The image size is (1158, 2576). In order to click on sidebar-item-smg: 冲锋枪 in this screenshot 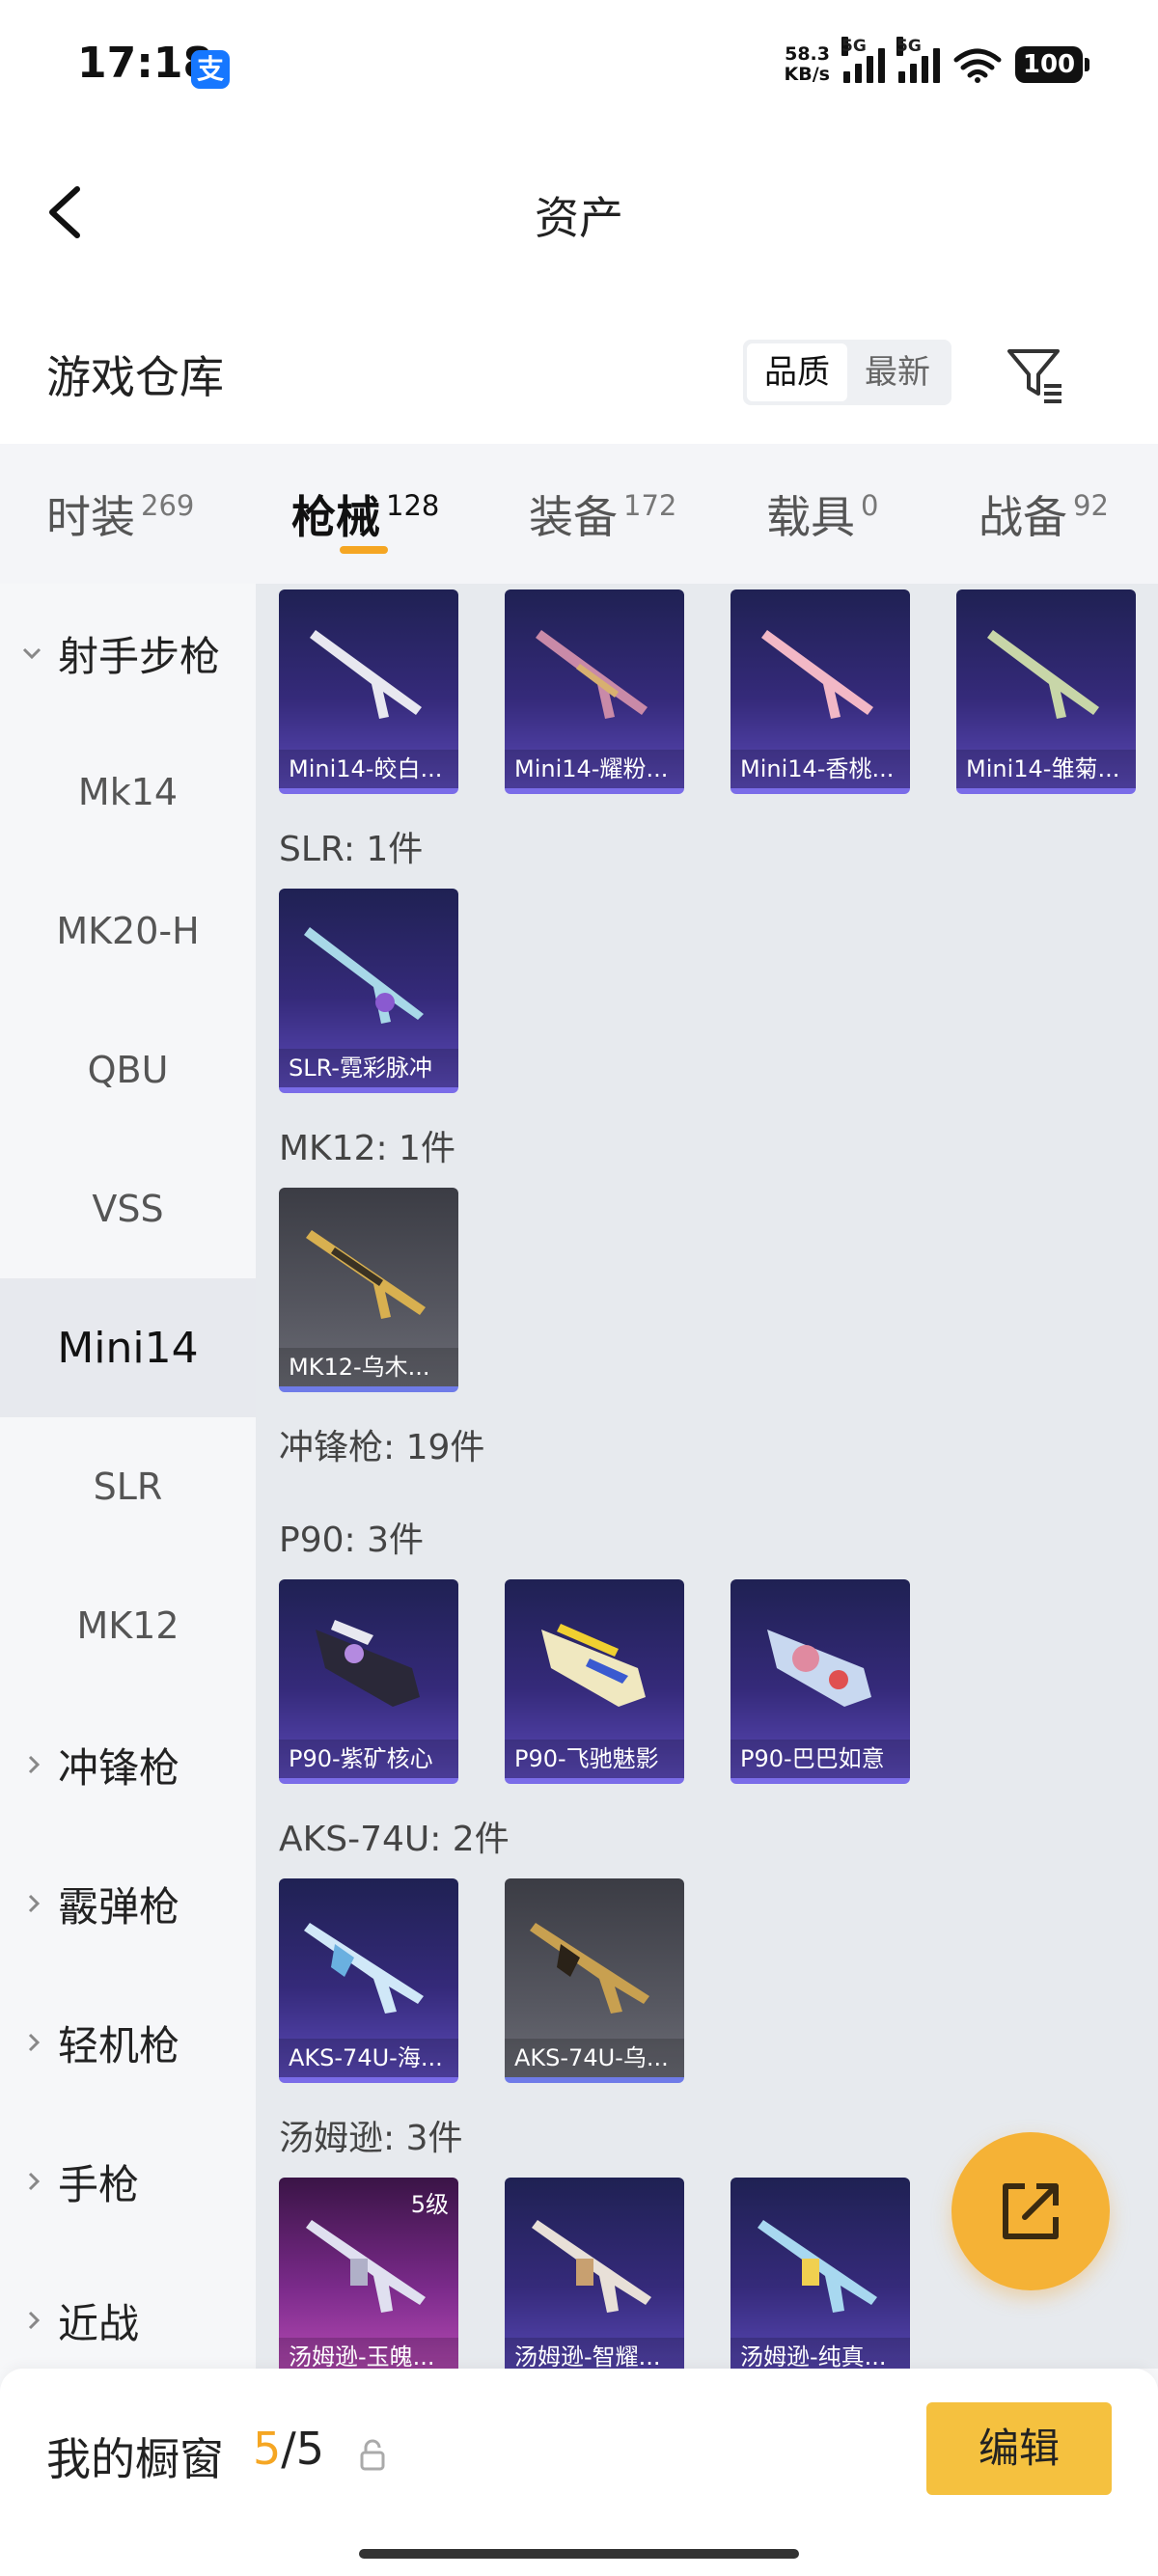, I will do `click(128, 1764)`.